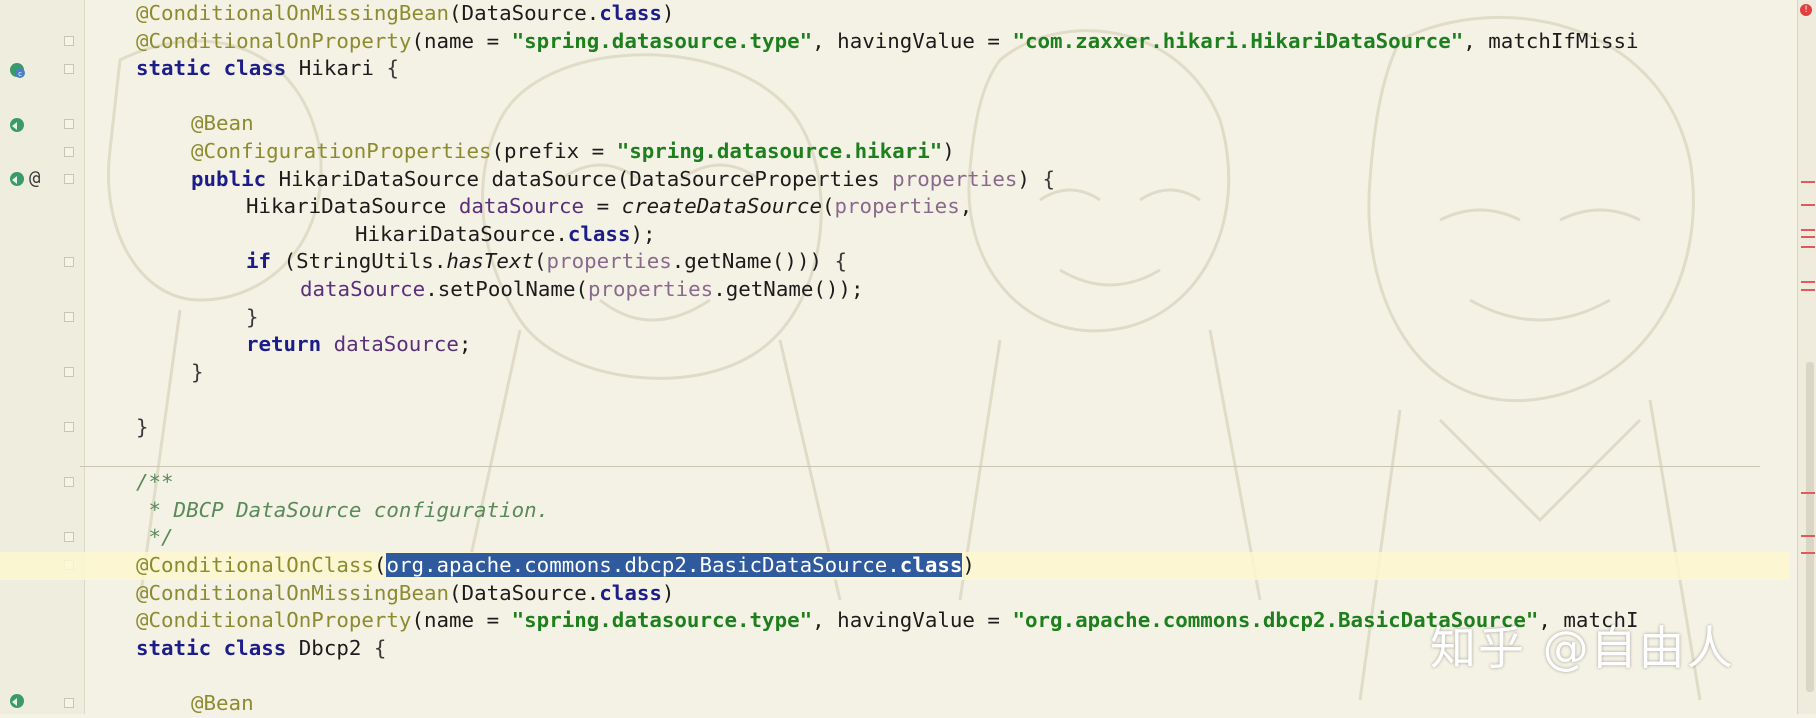  I want to click on comment-token: */, so click(155, 537).